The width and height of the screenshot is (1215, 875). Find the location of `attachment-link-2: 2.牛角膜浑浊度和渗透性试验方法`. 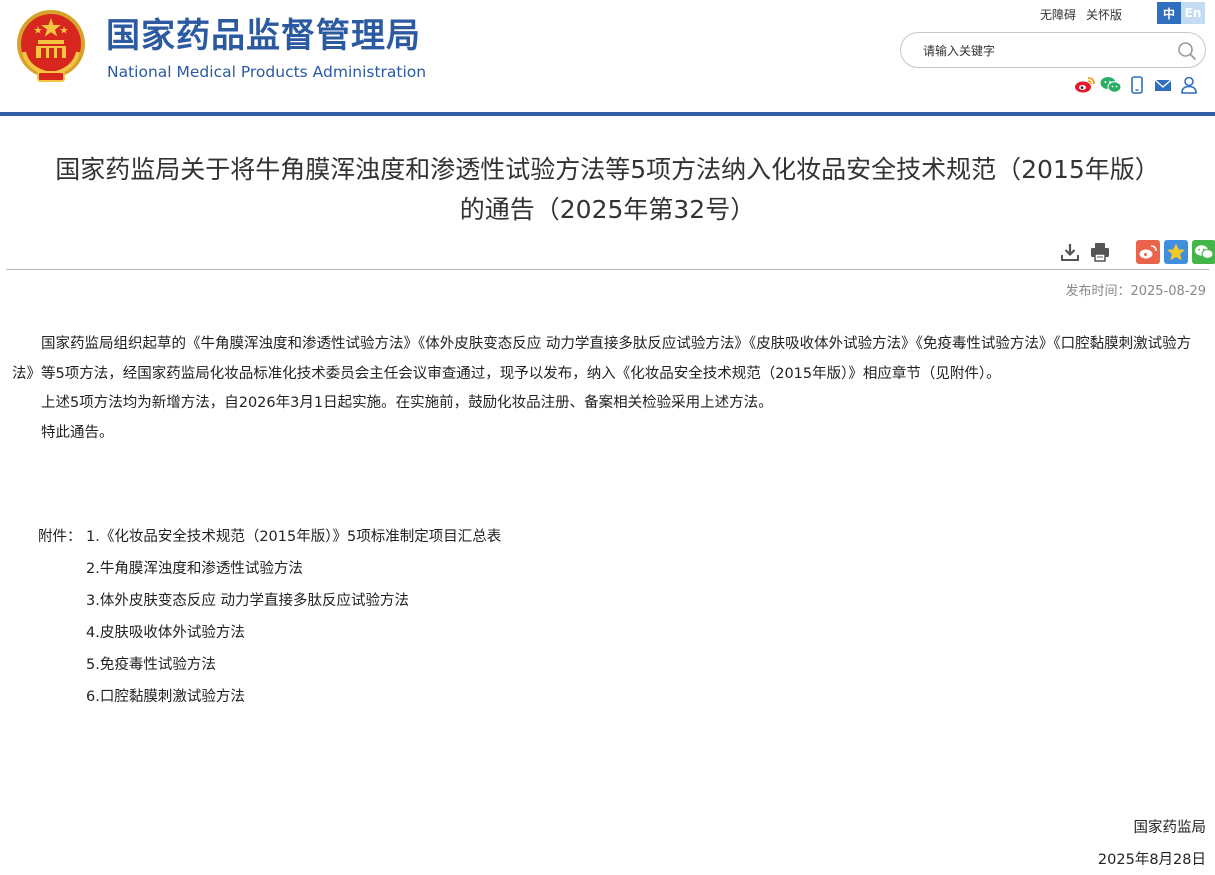

attachment-link-2: 2.牛角膜浑浊度和渗透性试验方法 is located at coordinates (194, 569).